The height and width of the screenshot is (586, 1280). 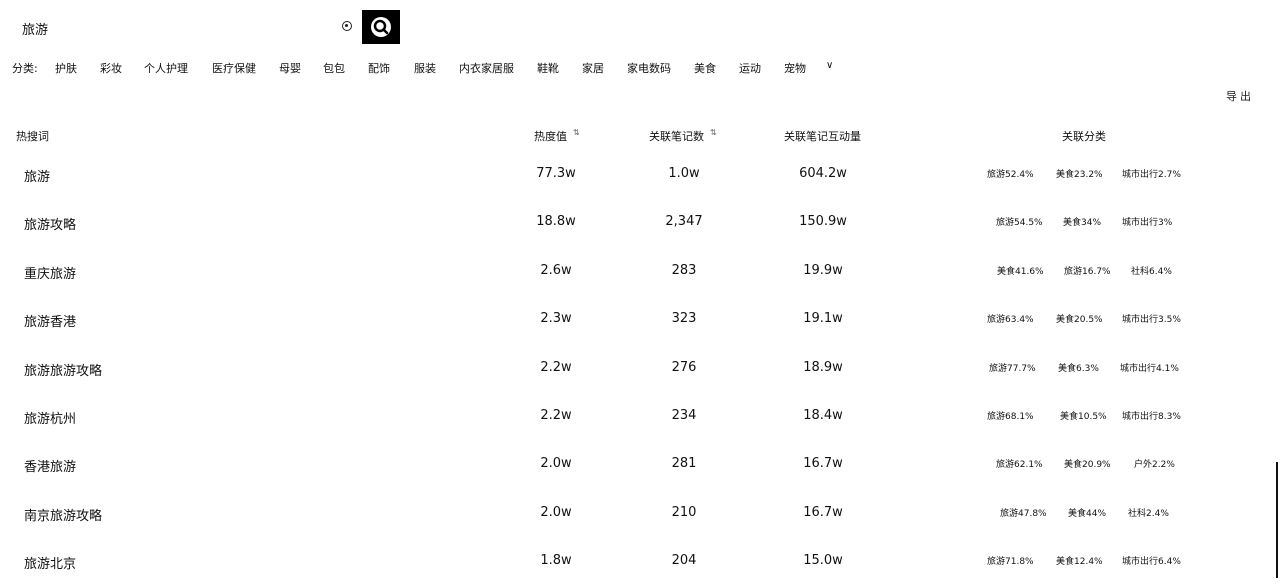 What do you see at coordinates (1151, 562) in the screenshot?
I see `category-tag: 城市出行6.4%` at bounding box center [1151, 562].